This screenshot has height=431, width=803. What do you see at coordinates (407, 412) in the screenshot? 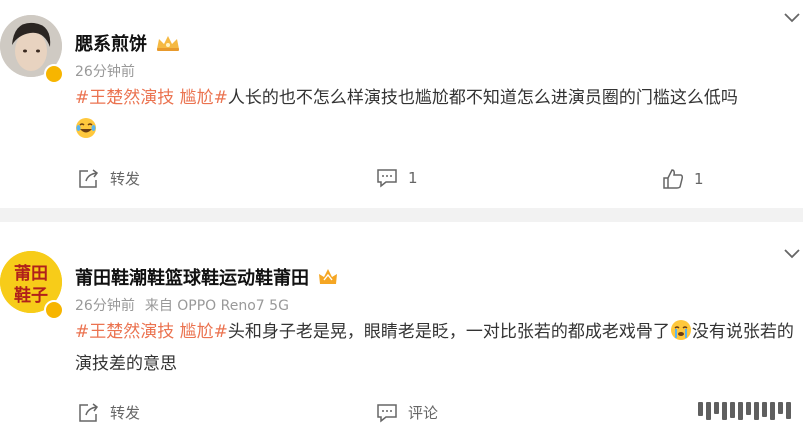
I see `comment-button: 评论` at bounding box center [407, 412].